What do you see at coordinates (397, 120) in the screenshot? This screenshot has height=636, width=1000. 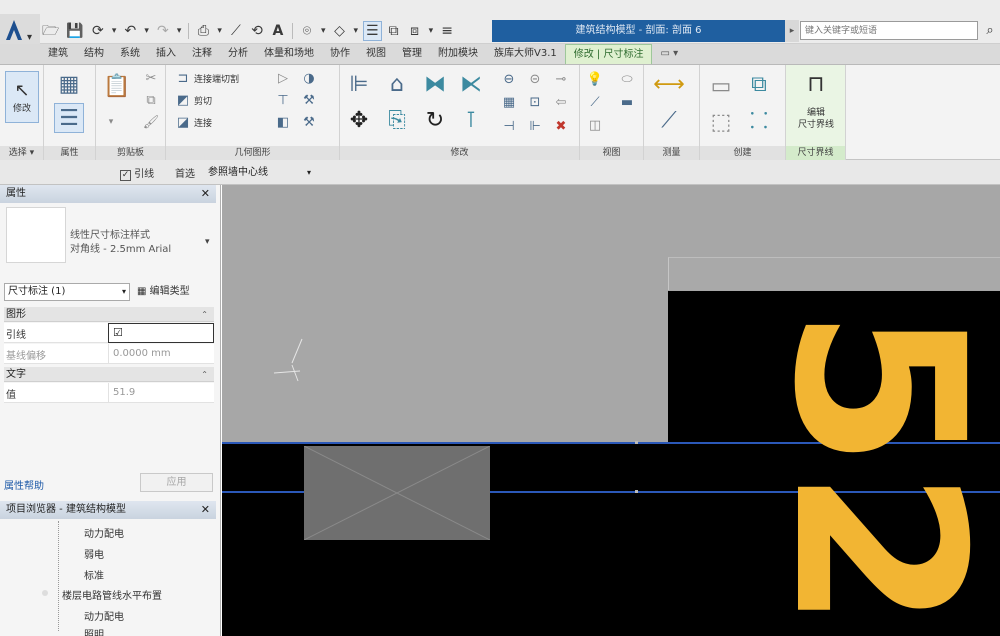 I see `copy-element-icon: ⎘` at bounding box center [397, 120].